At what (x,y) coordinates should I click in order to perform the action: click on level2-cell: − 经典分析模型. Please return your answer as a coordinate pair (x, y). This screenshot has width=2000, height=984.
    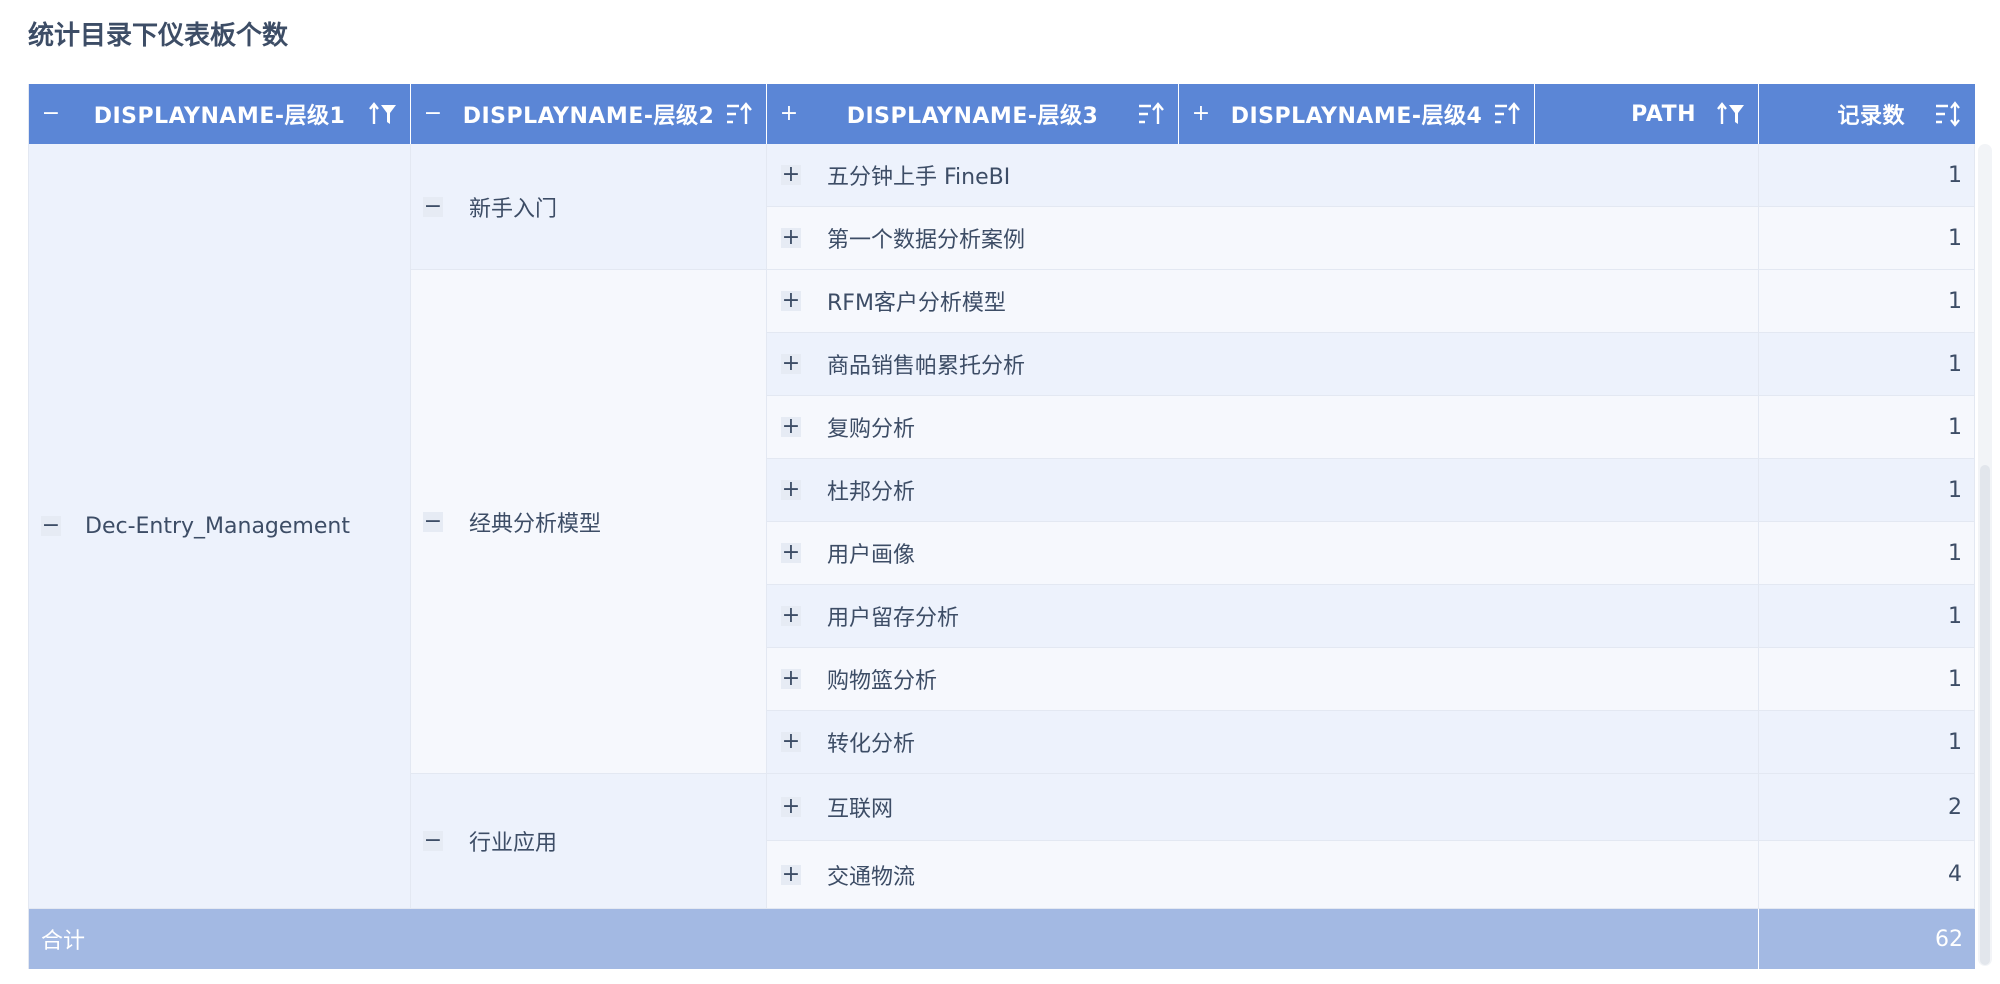
    Looking at the image, I should click on (589, 522).